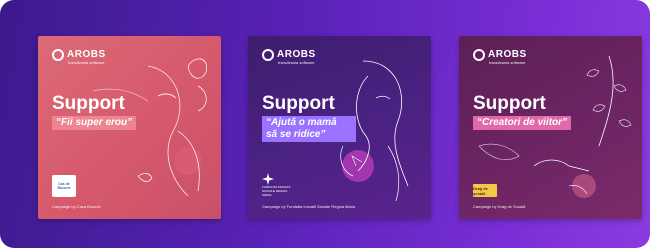 The height and width of the screenshot is (248, 658). What do you see at coordinates (301, 122) in the screenshot?
I see `card-tagline-line-1: “Ajută o mamă` at bounding box center [301, 122].